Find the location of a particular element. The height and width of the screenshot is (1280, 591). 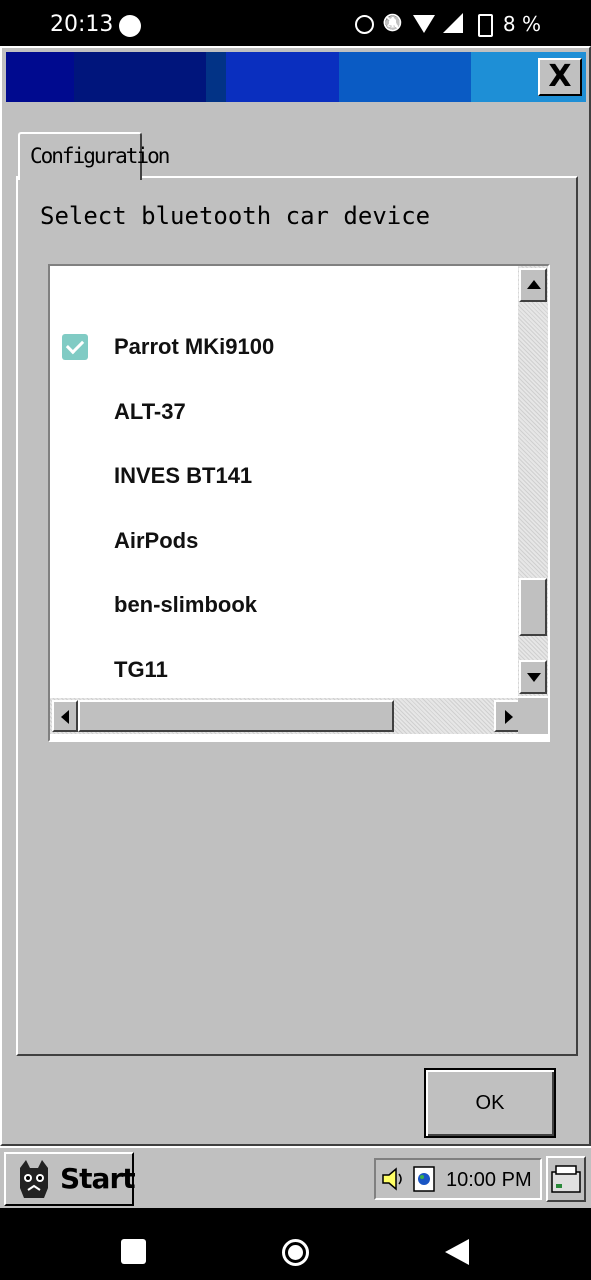

vertical-scroll-thumb is located at coordinates (533, 607).